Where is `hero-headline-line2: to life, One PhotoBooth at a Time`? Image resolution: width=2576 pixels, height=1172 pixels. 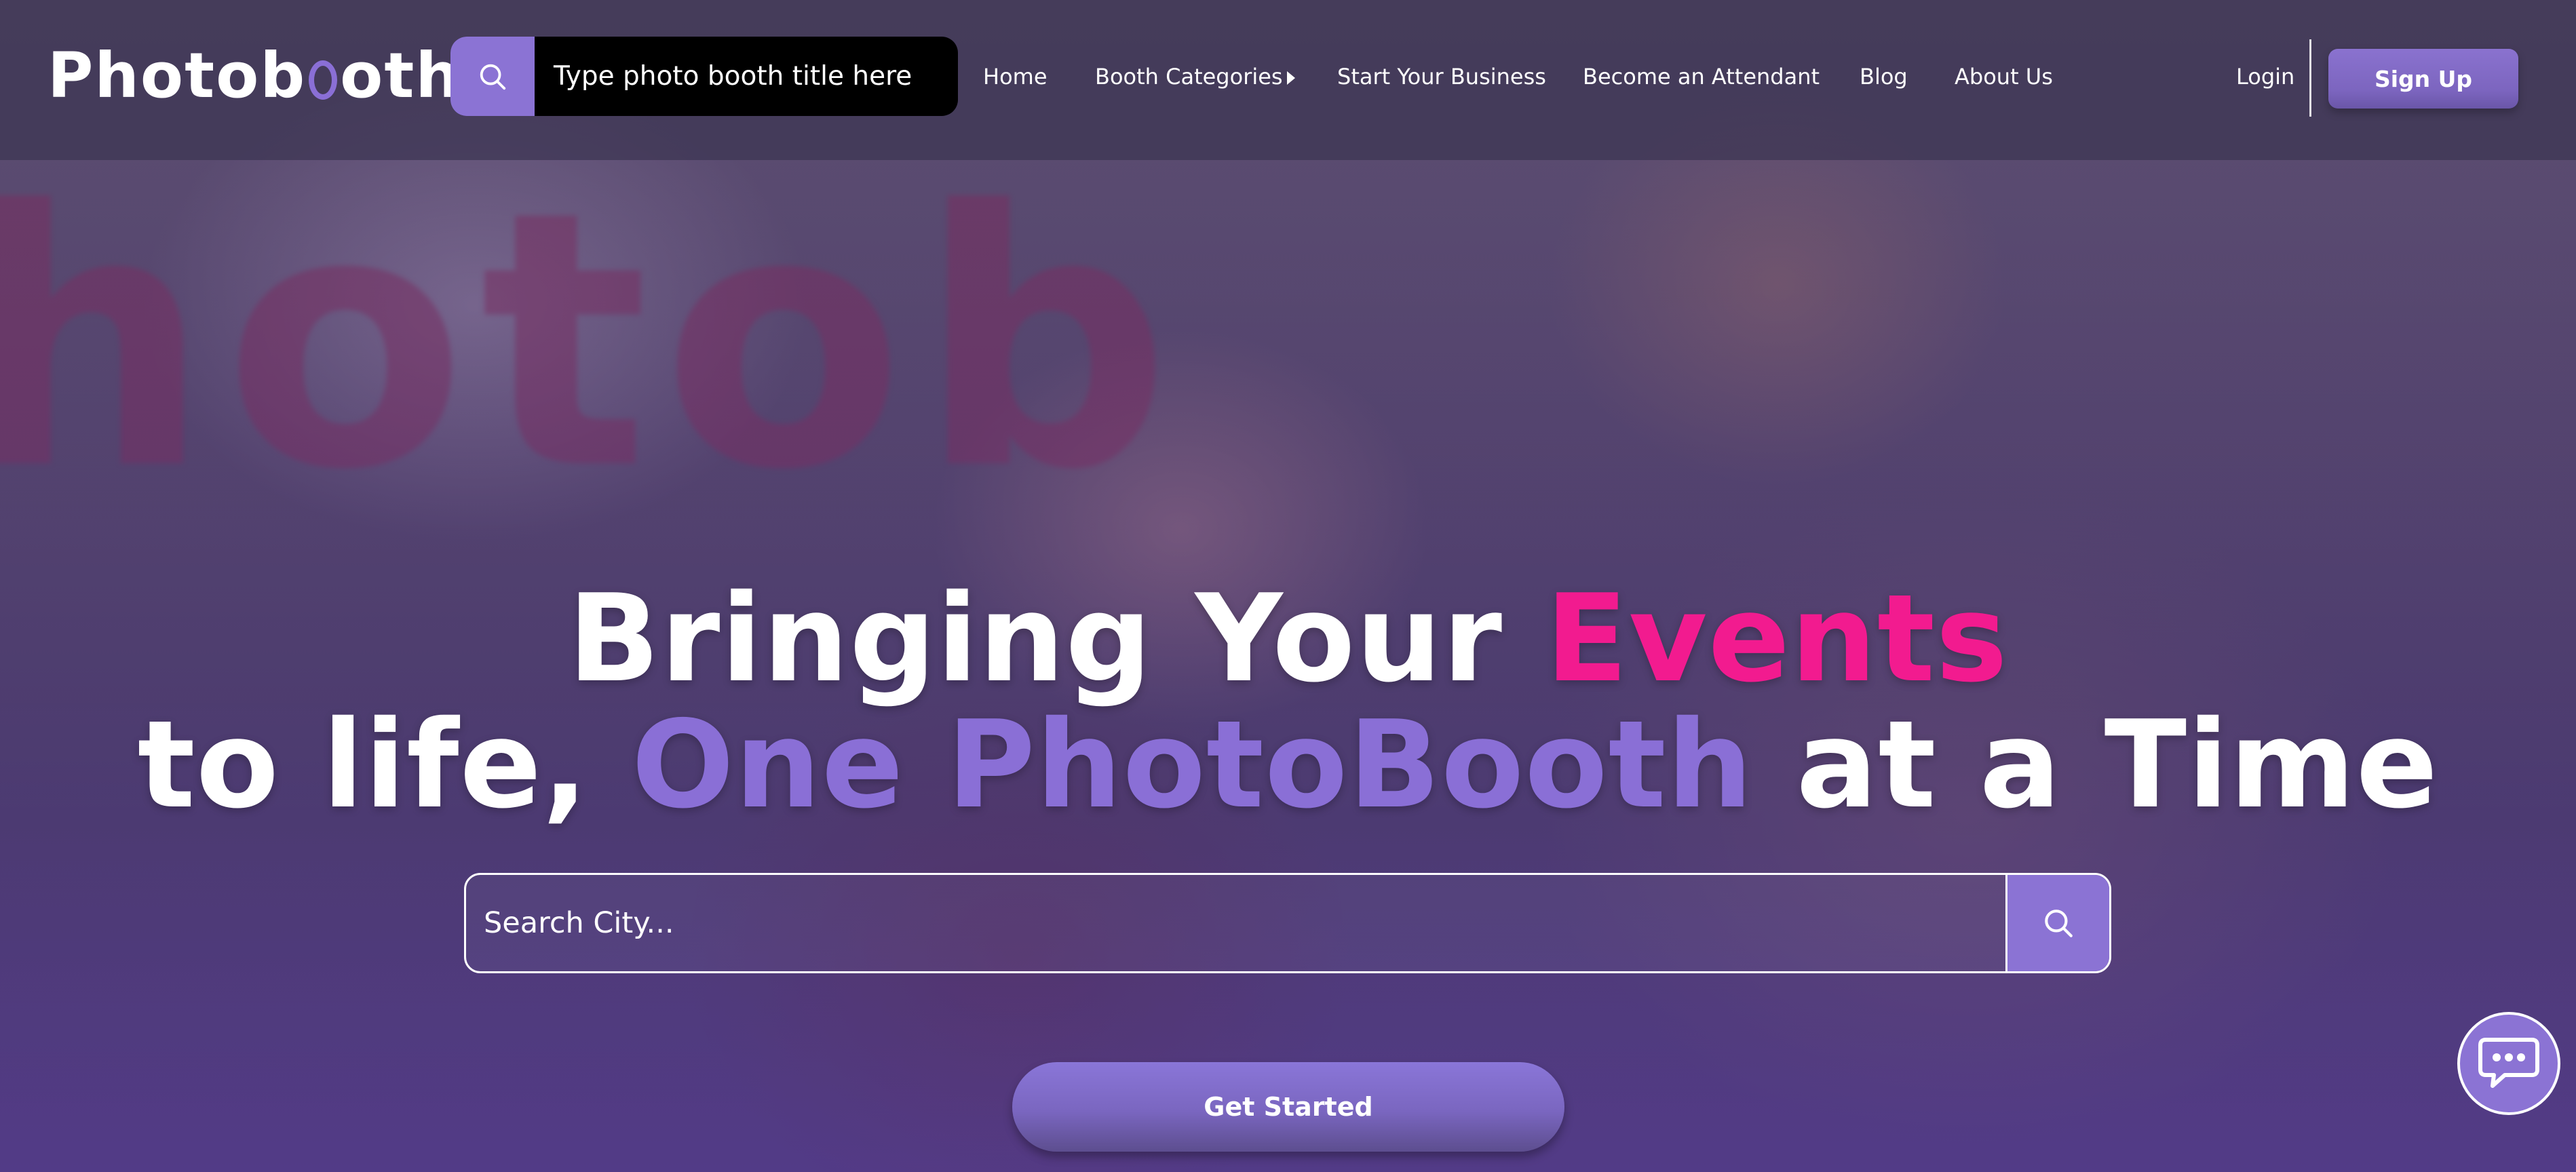 hero-headline-line2: to life, One PhotoBooth at a Time is located at coordinates (1288, 765).